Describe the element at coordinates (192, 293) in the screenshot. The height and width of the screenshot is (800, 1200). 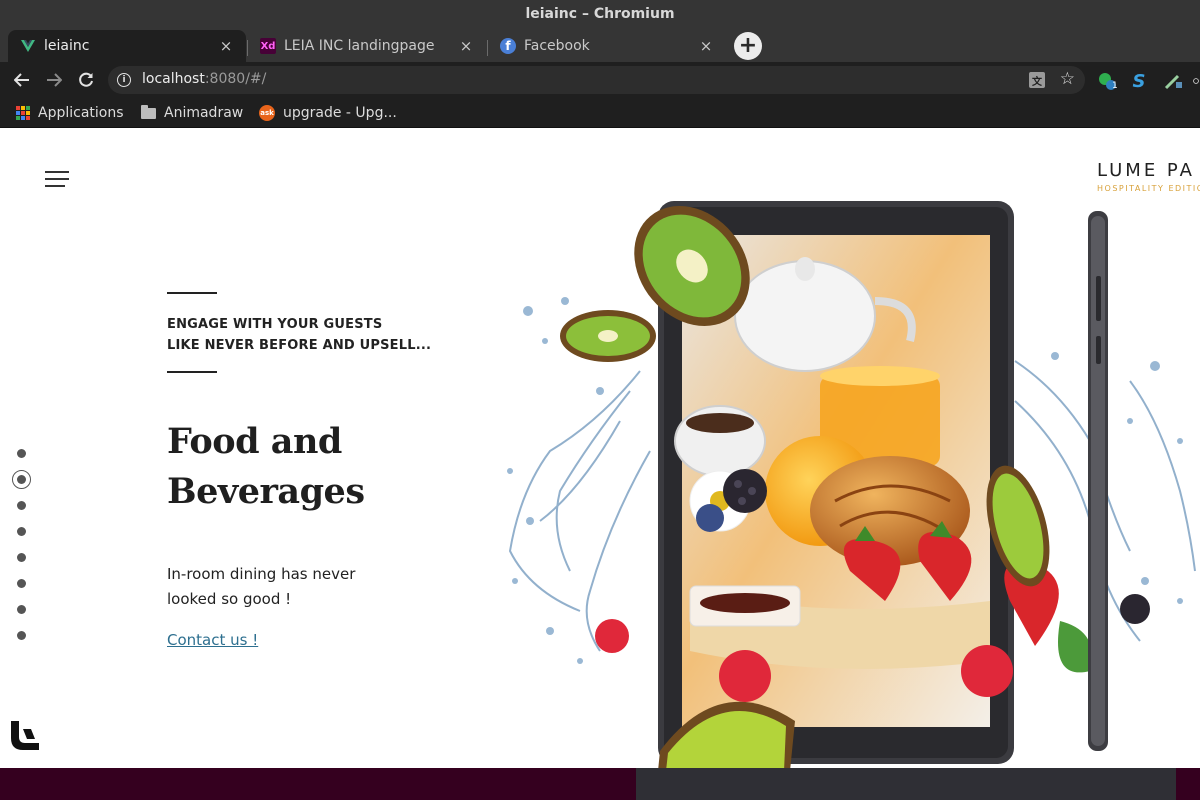
I see `tagline-top-rule` at that location.